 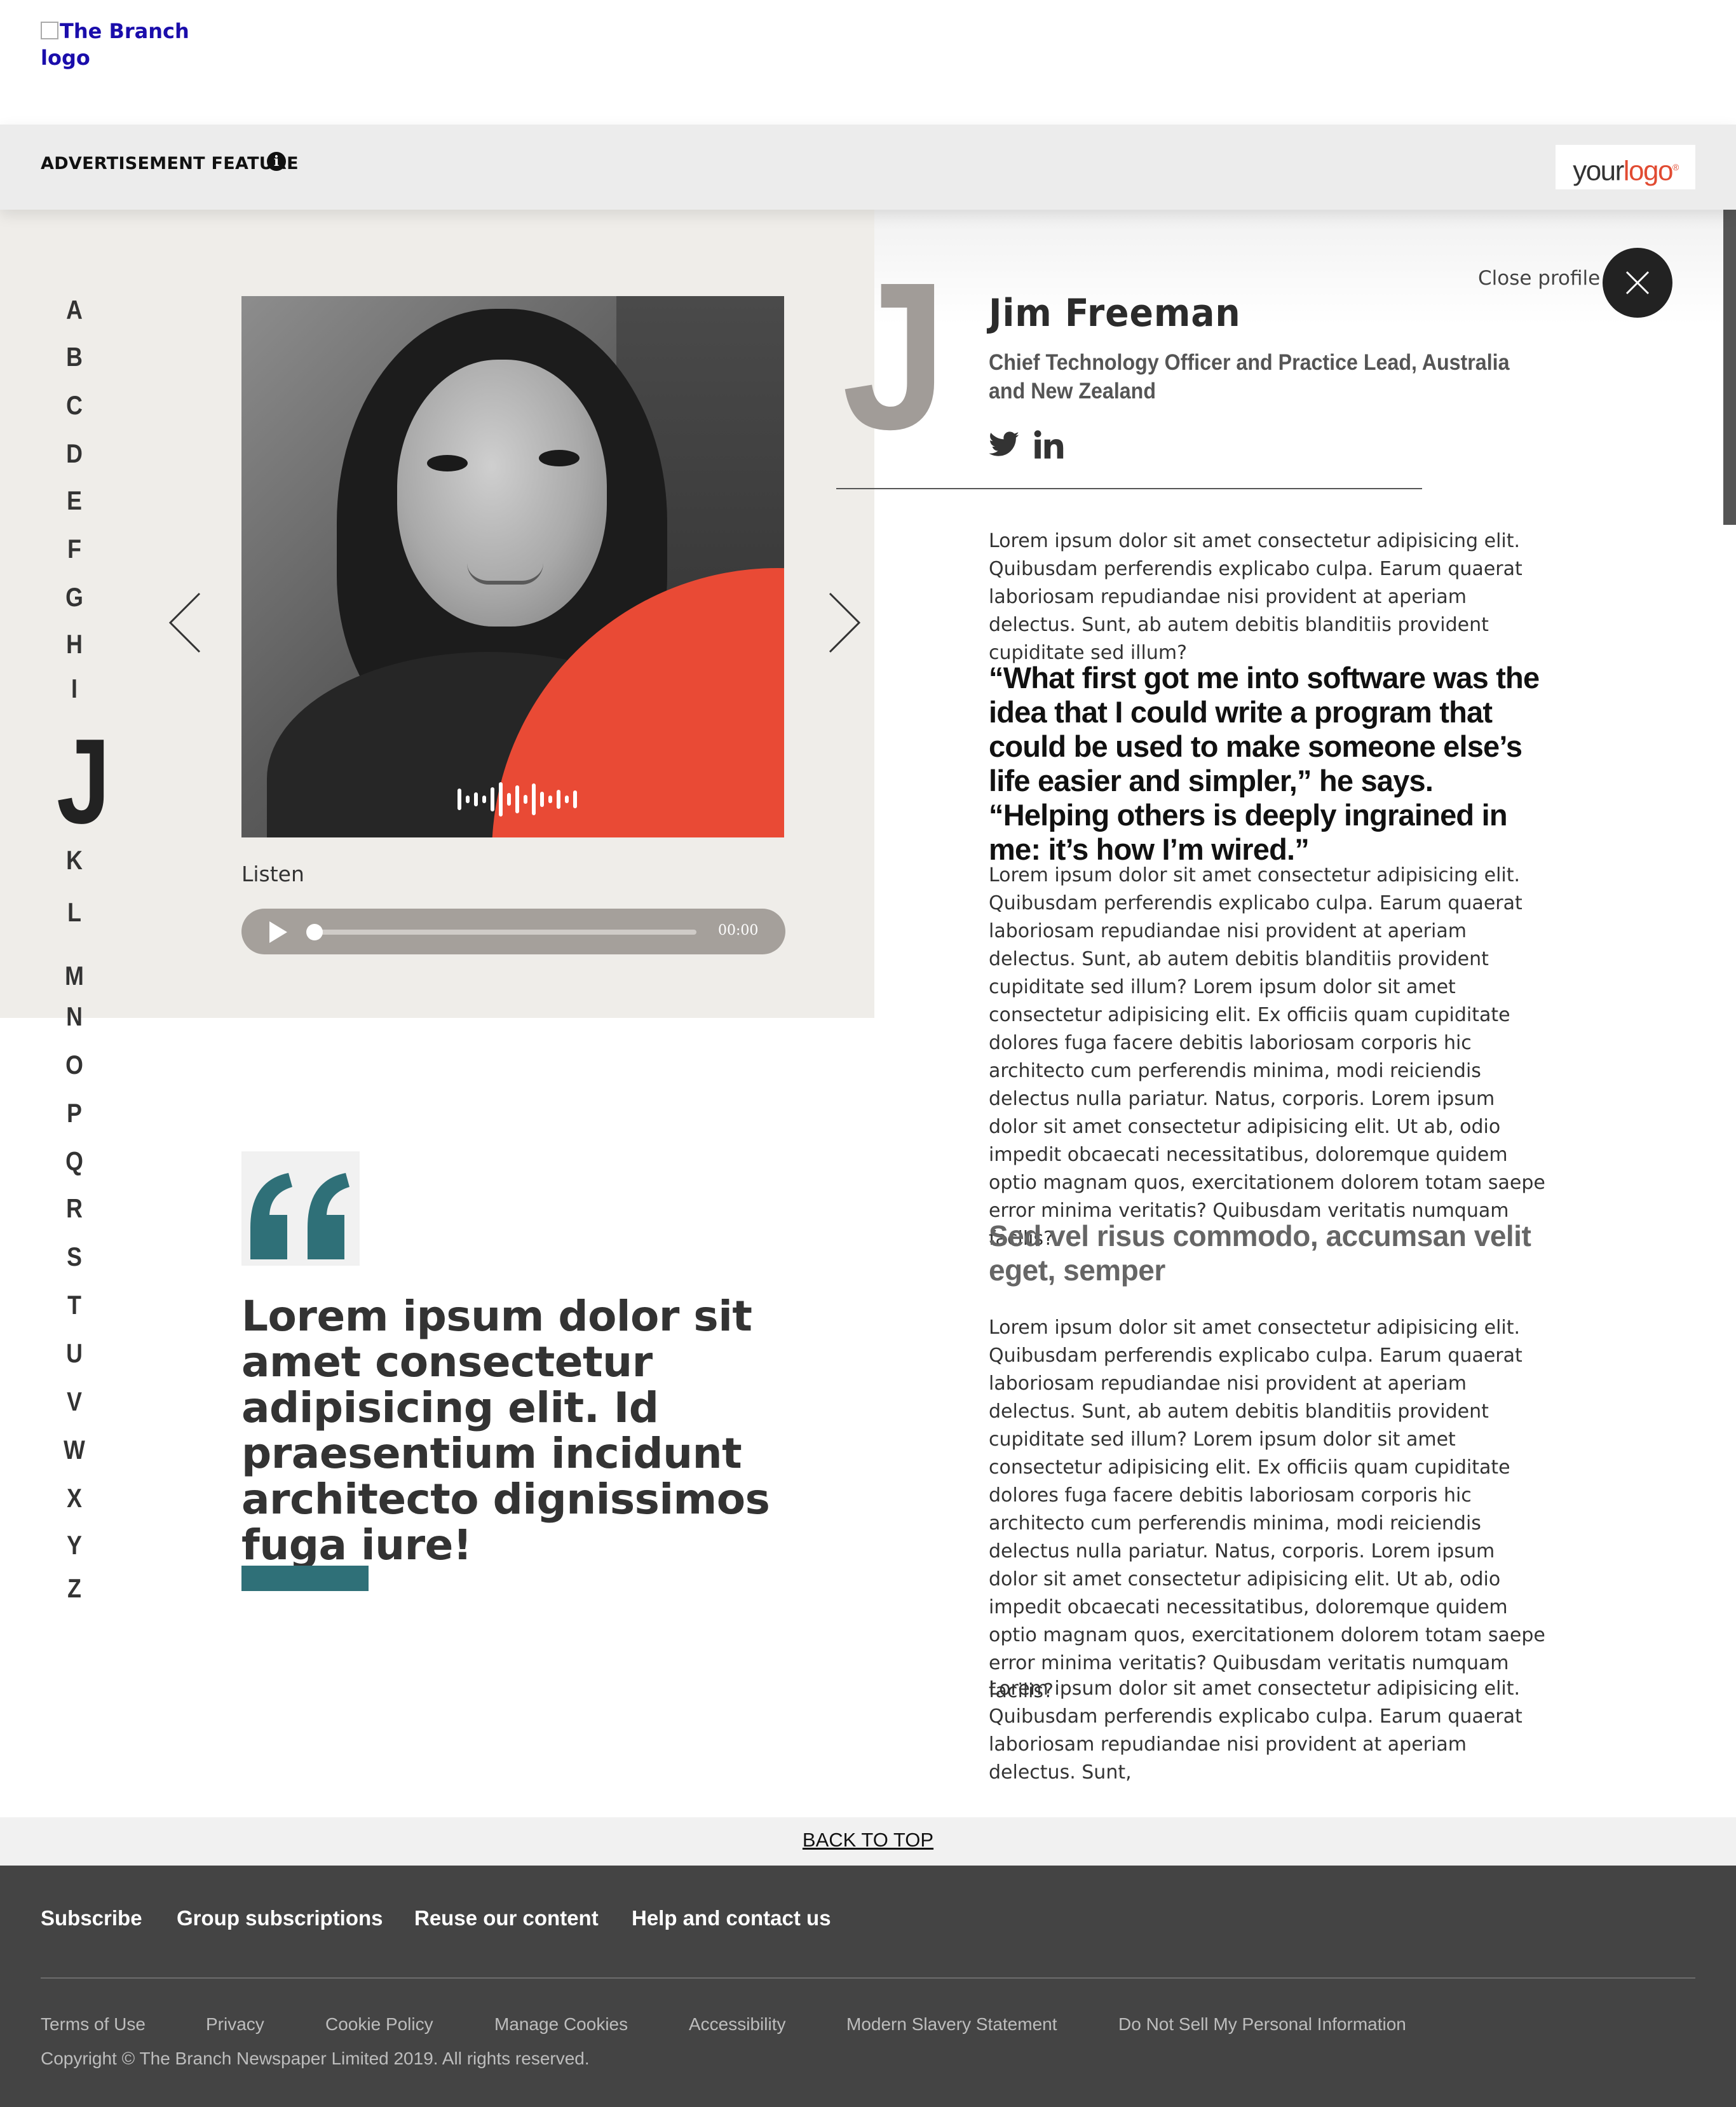 I want to click on brand-logo: The Branch logo, so click(x=117, y=44).